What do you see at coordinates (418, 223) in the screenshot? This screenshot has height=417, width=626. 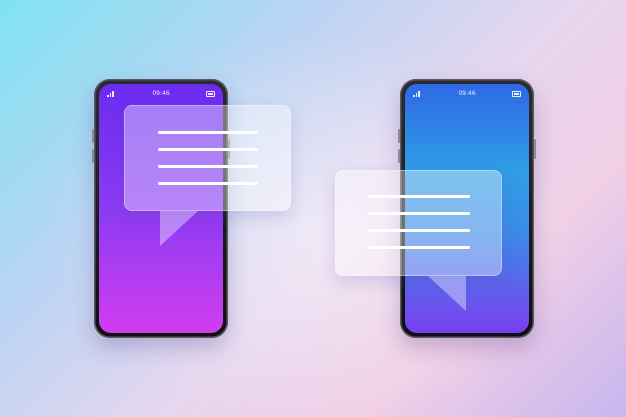 I see `chat-bubble-right` at bounding box center [418, 223].